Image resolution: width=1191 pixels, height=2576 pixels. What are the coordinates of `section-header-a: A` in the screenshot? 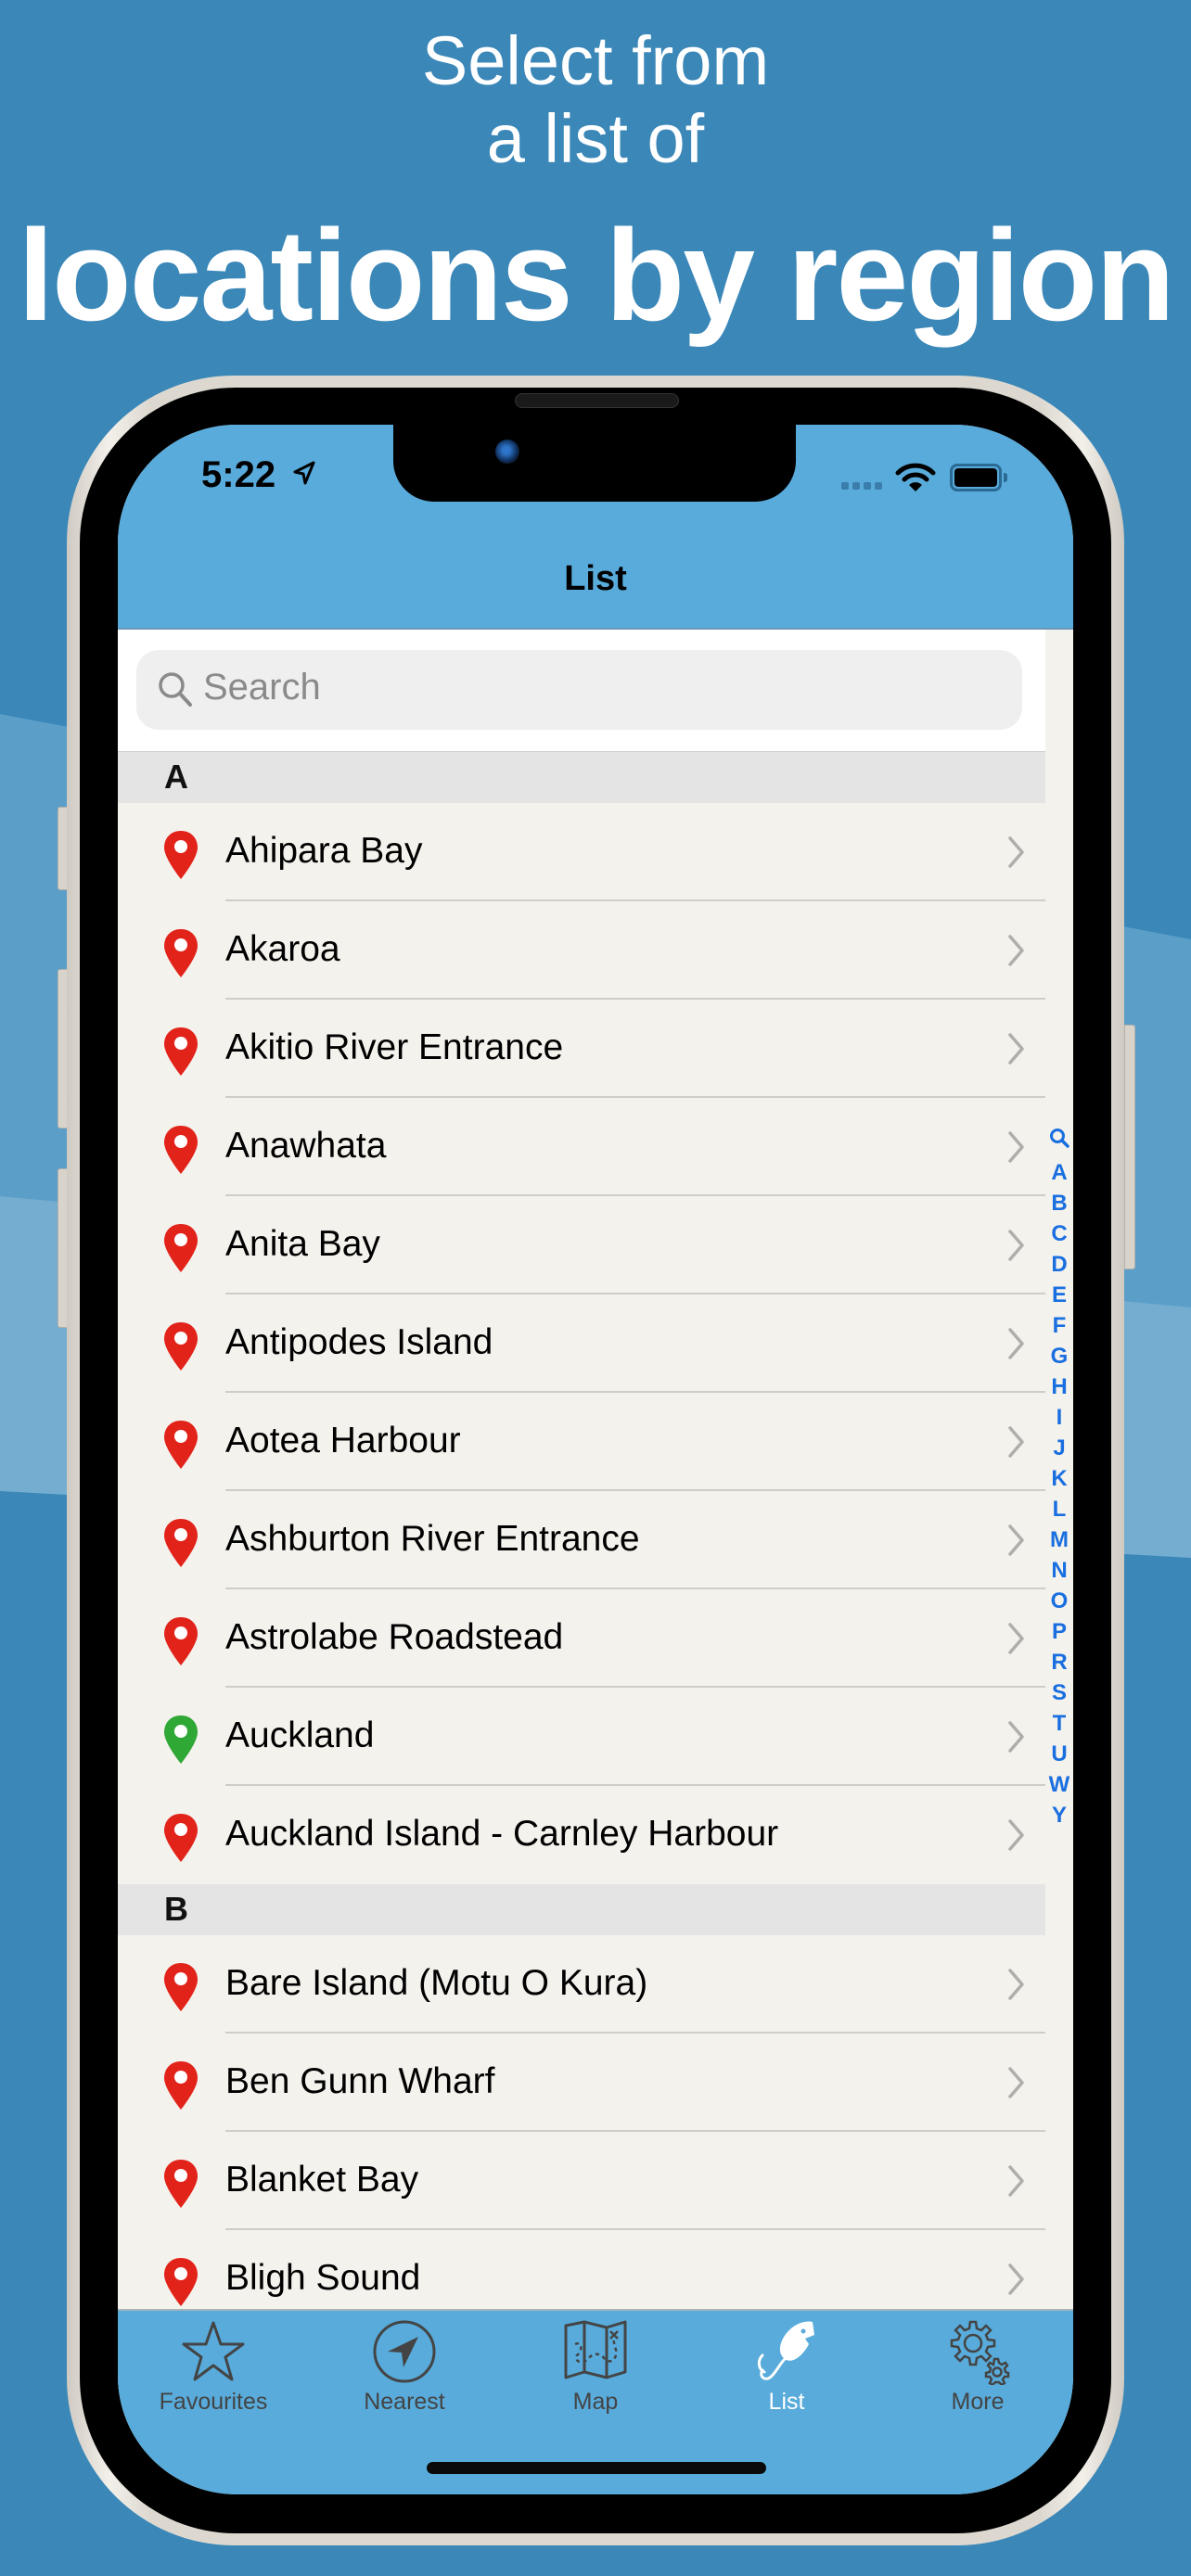 It's located at (581, 777).